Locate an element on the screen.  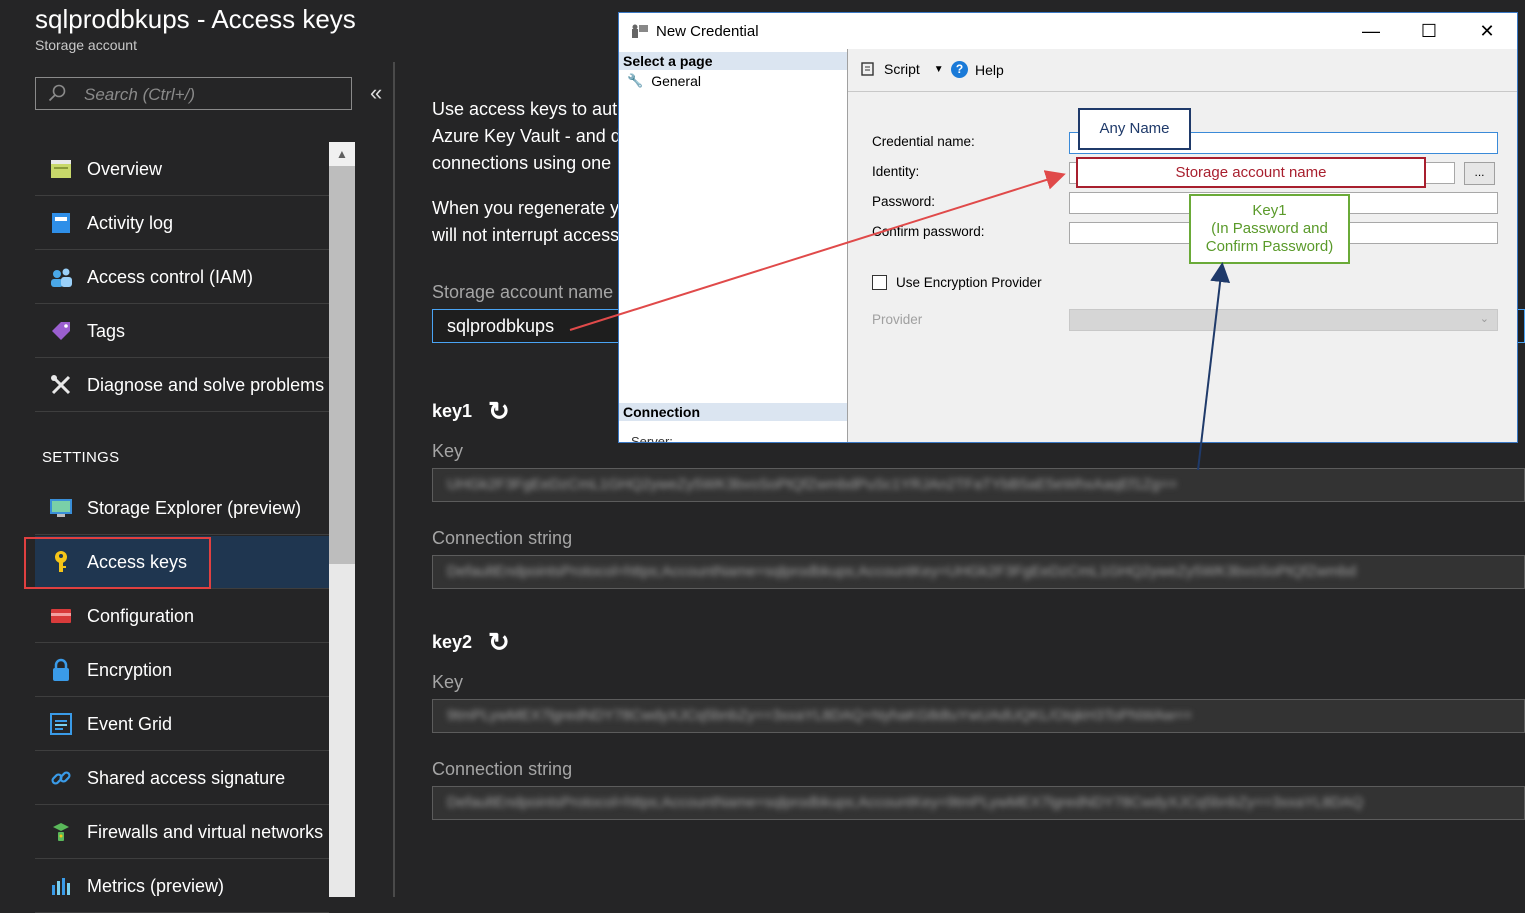
script-icon is located at coordinates (867, 69).